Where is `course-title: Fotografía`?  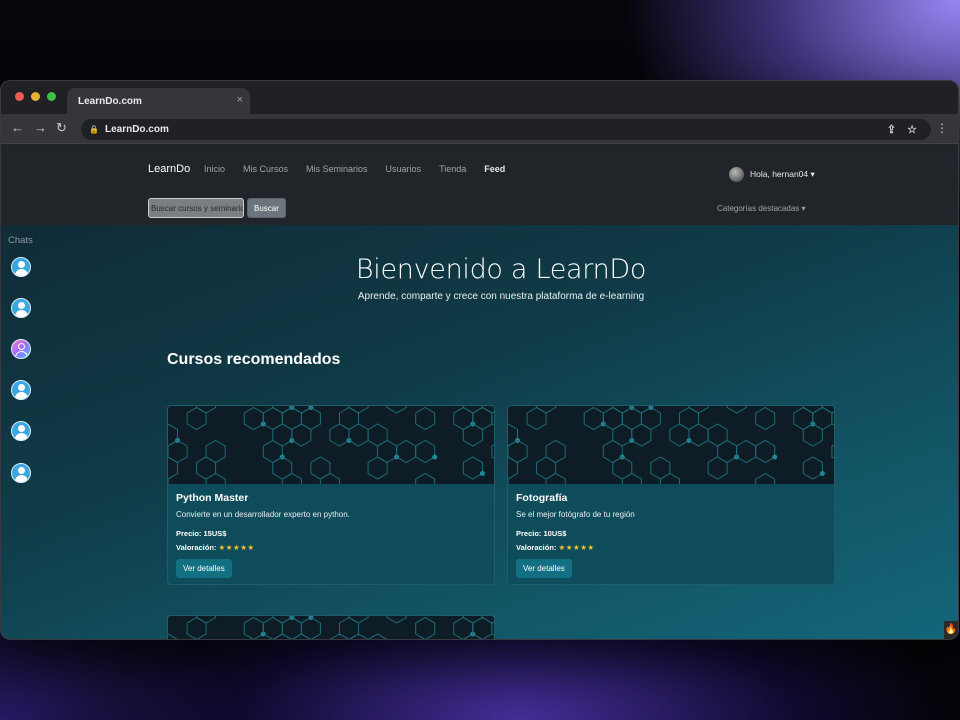 course-title: Fotografía is located at coordinates (542, 498).